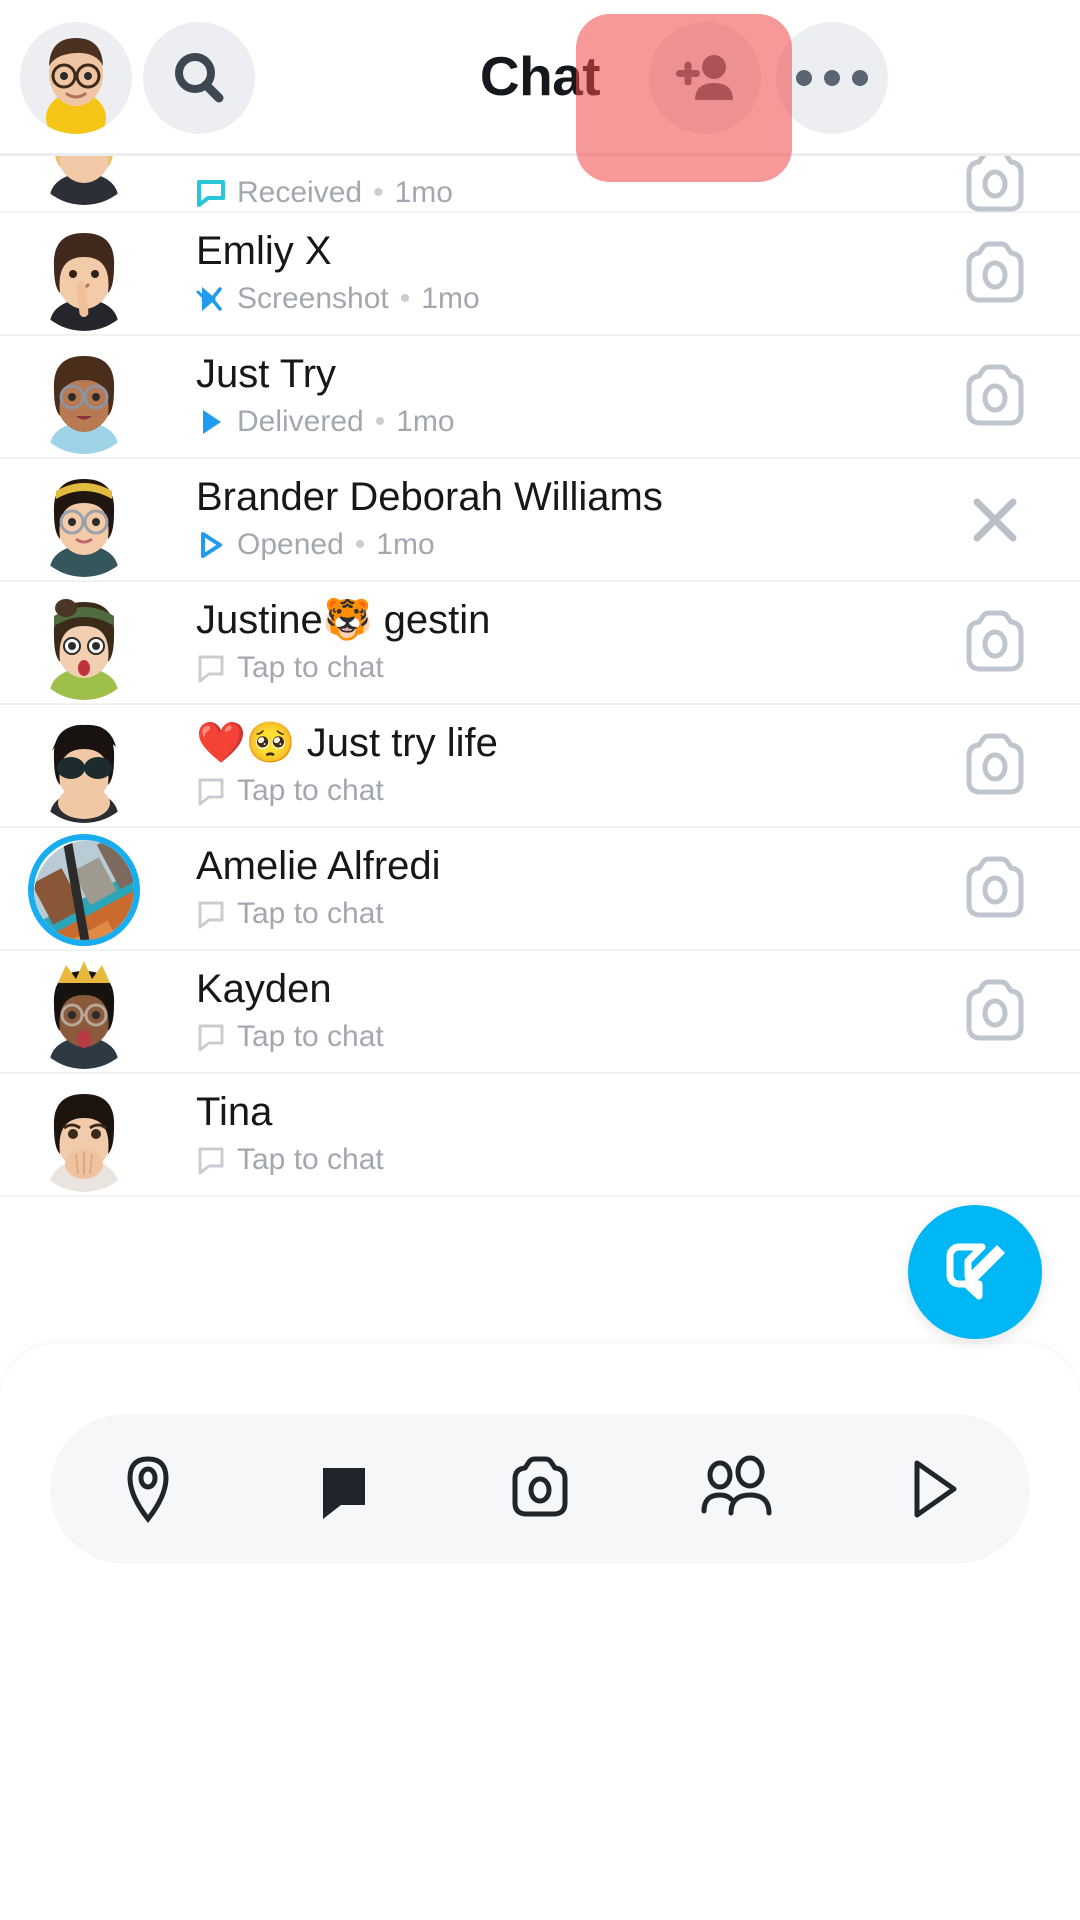  Describe the element at coordinates (347, 743) in the screenshot. I see `chat-display-name: ❤️🥺 Just try life` at that location.